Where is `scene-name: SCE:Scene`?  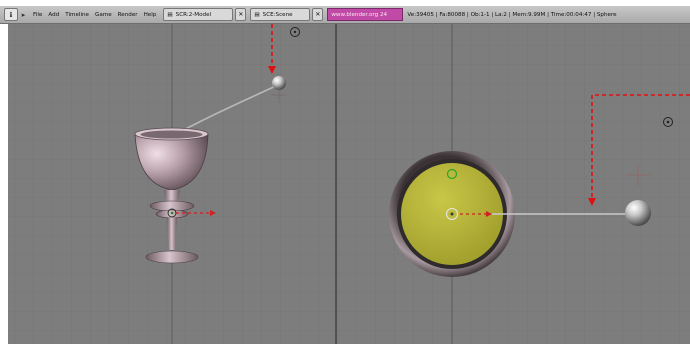
scene-name: SCE:Scene is located at coordinates (277, 14).